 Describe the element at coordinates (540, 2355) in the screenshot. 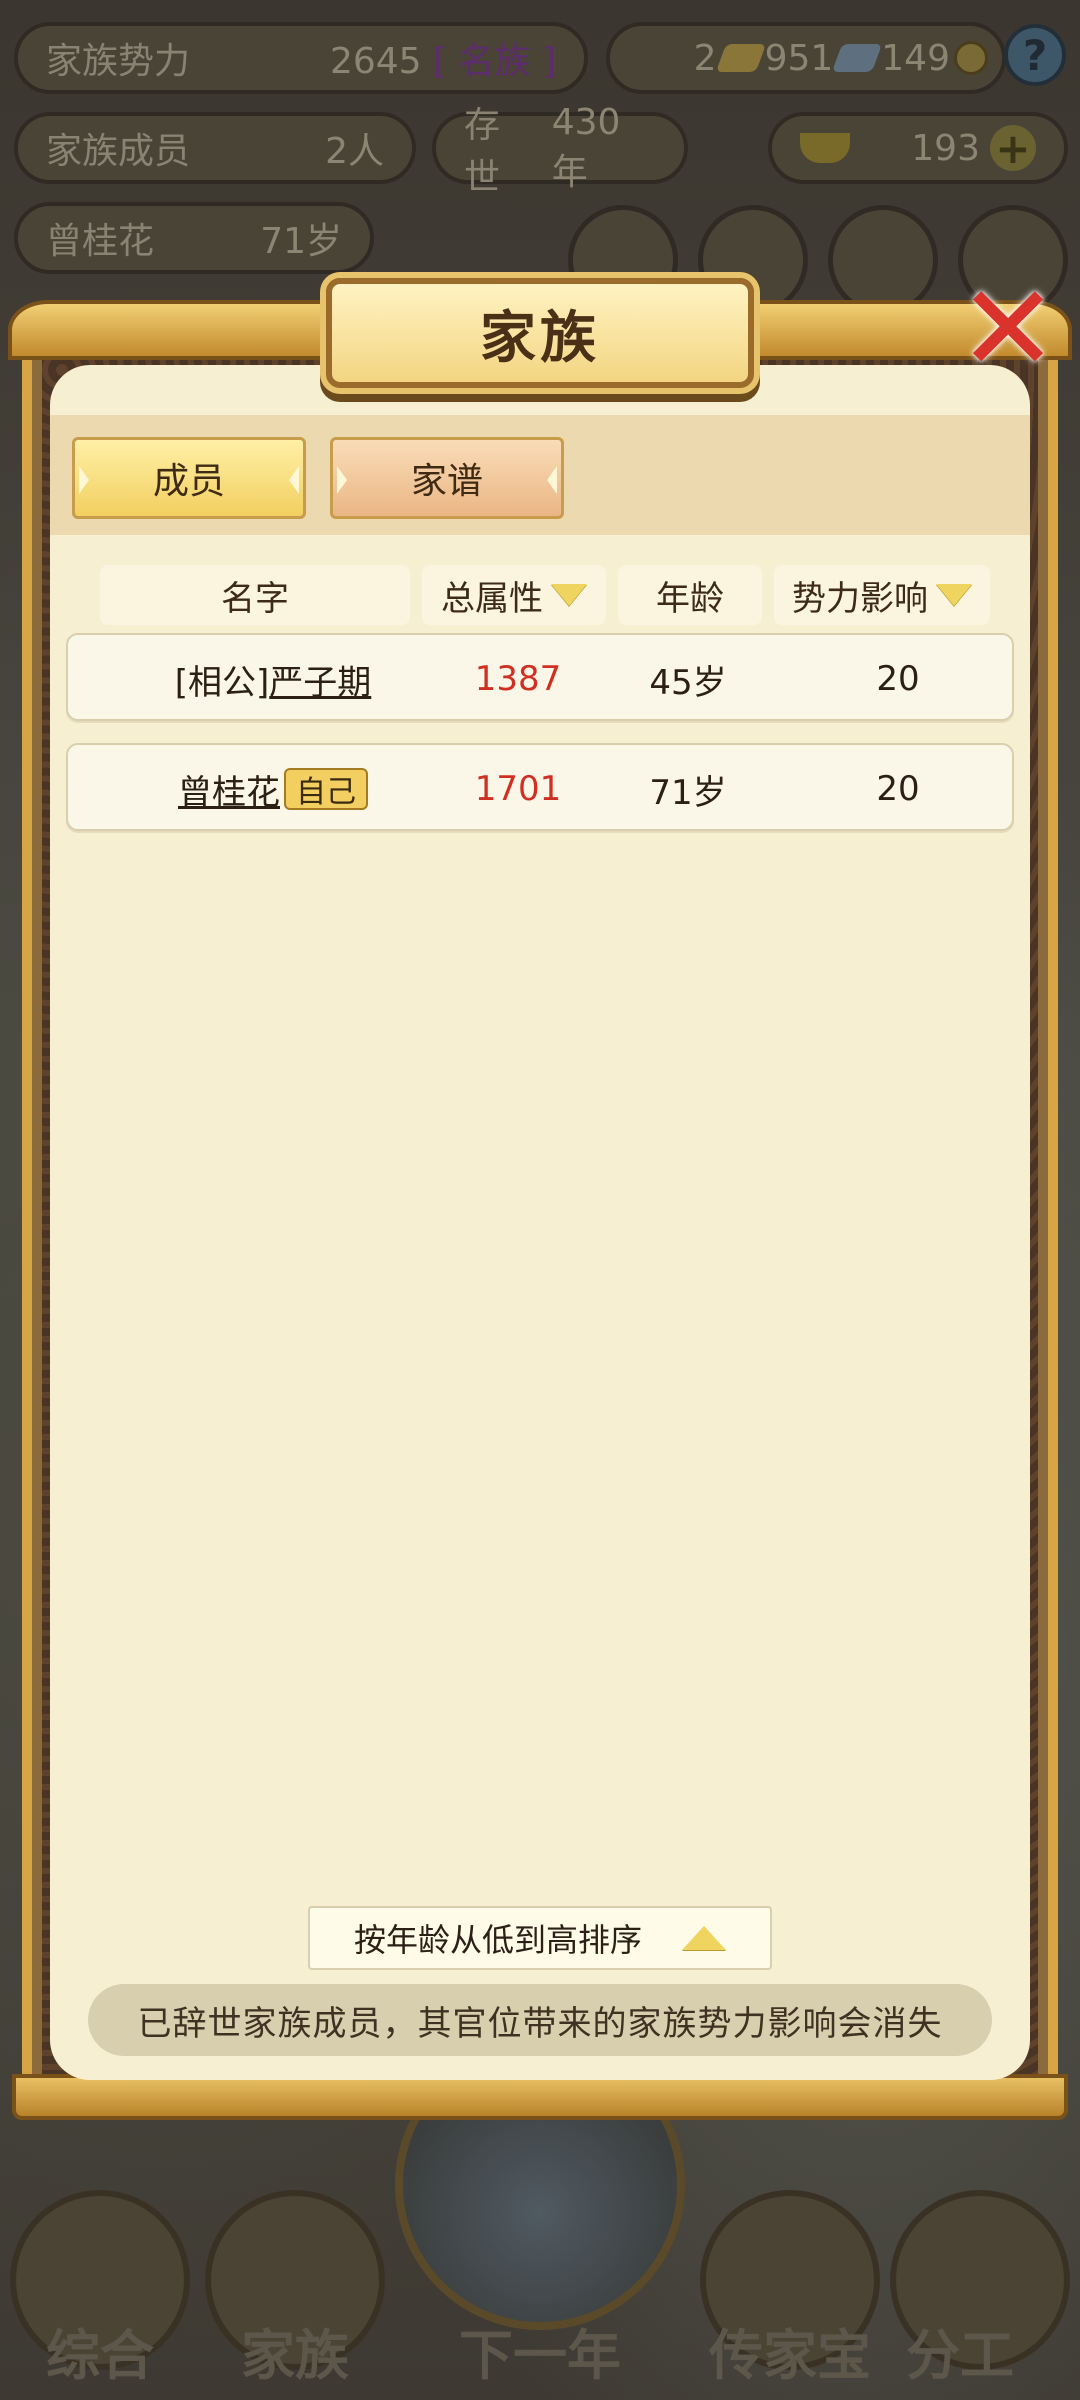

I see `next-year-label: 下一年` at that location.